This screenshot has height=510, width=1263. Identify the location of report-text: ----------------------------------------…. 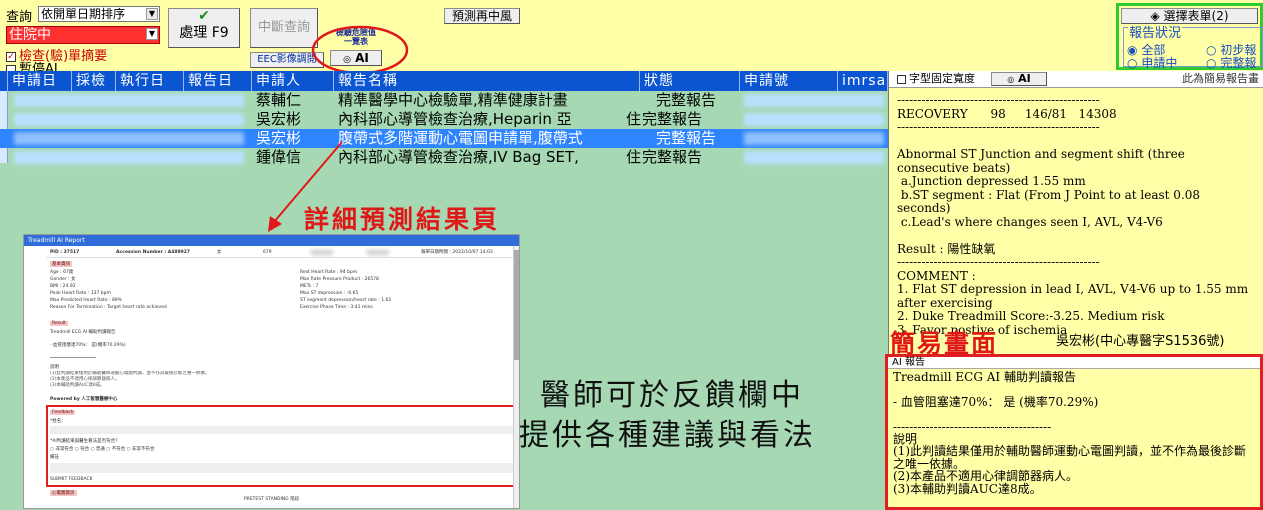
(1073, 215).